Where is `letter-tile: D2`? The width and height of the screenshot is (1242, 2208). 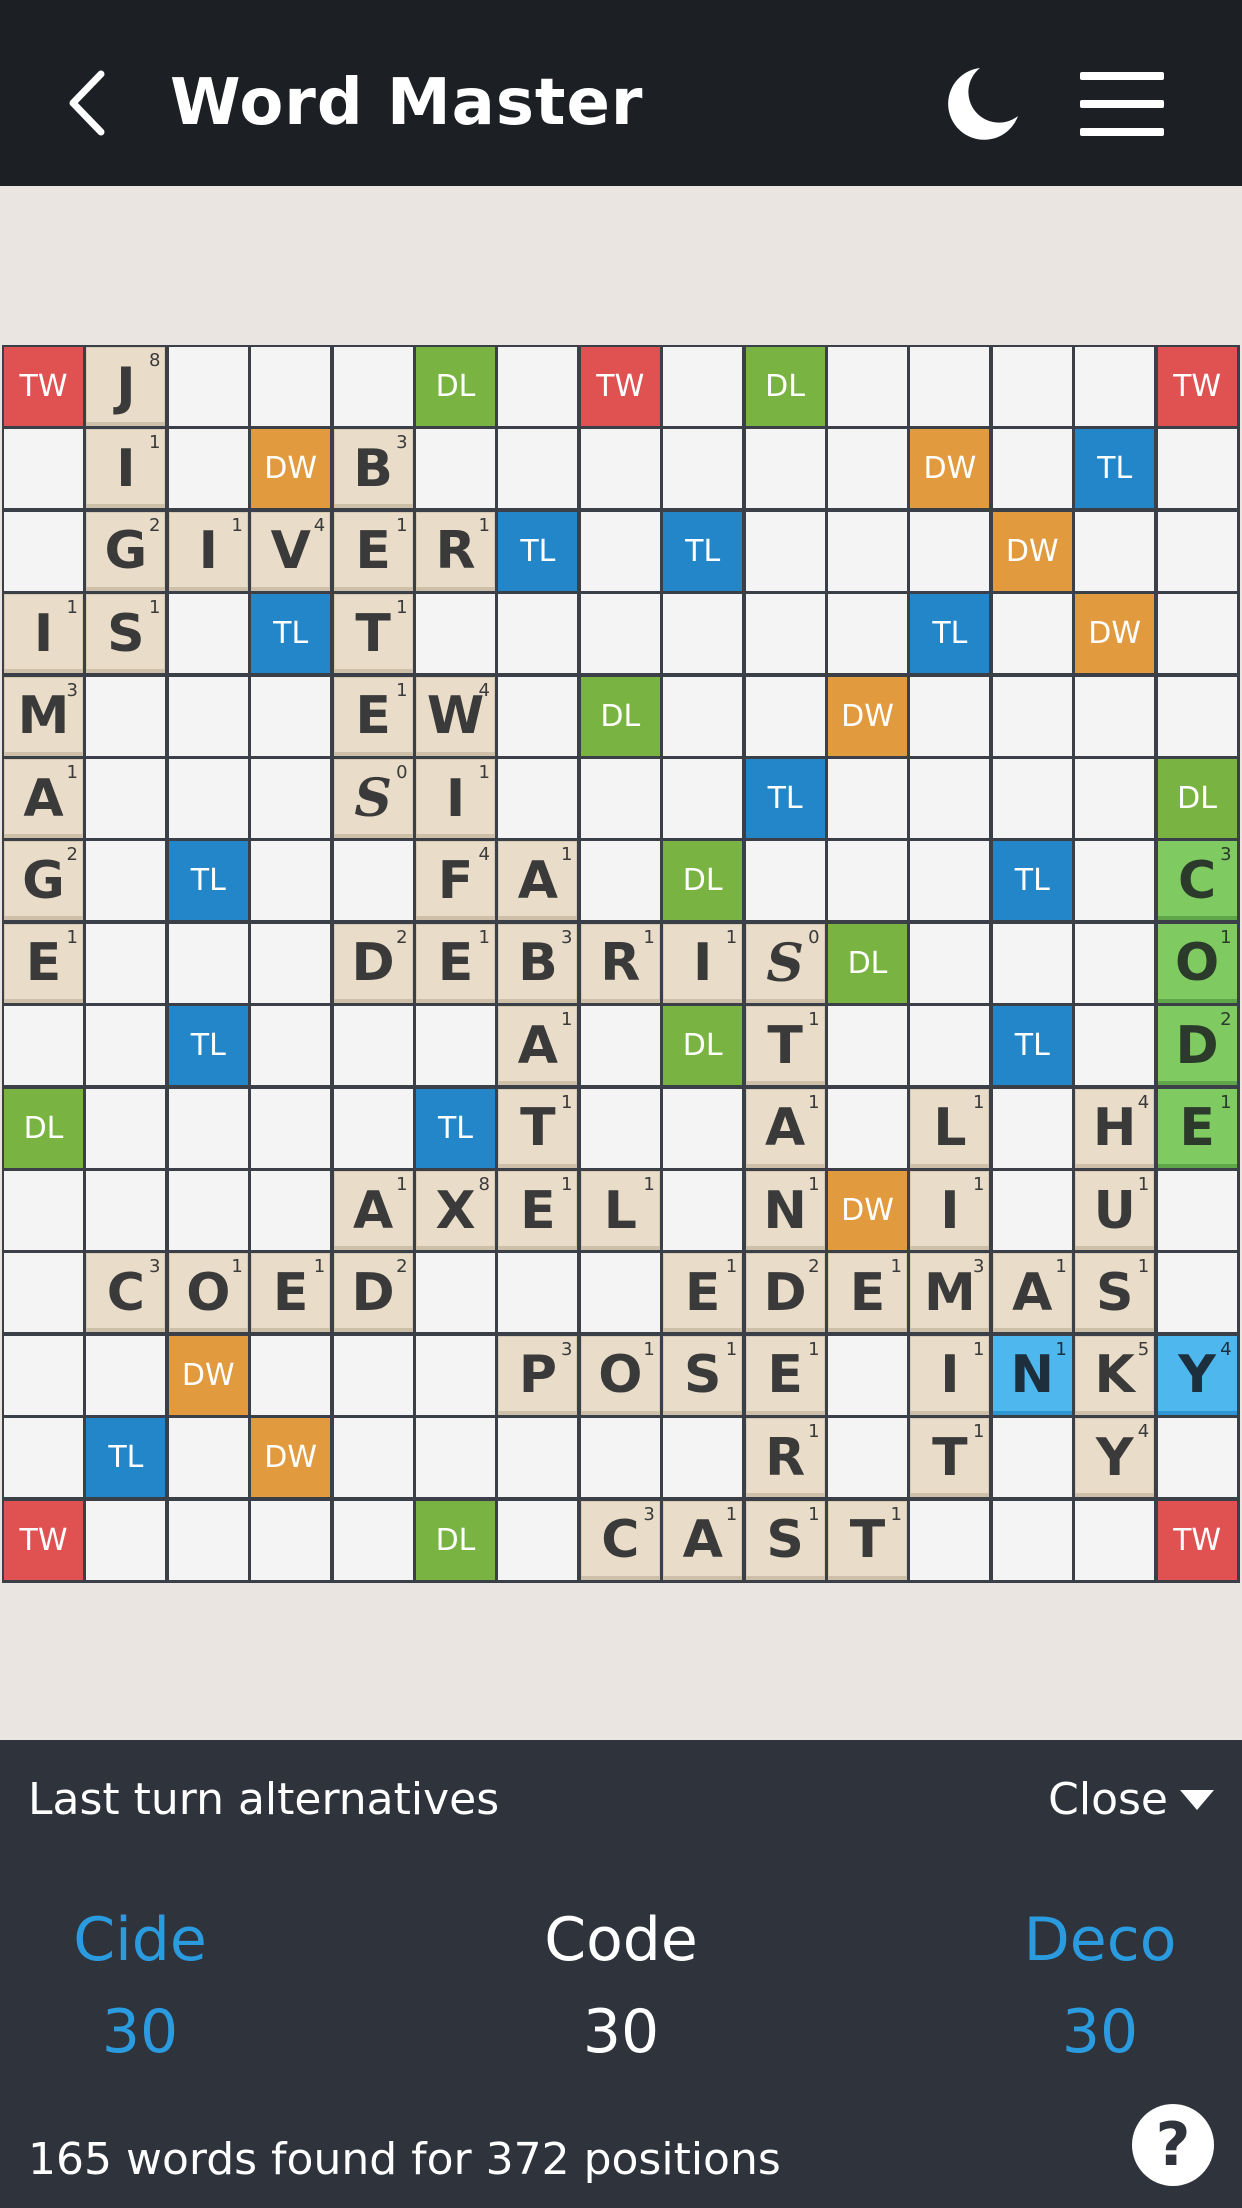
letter-tile: D2 is located at coordinates (785, 1293).